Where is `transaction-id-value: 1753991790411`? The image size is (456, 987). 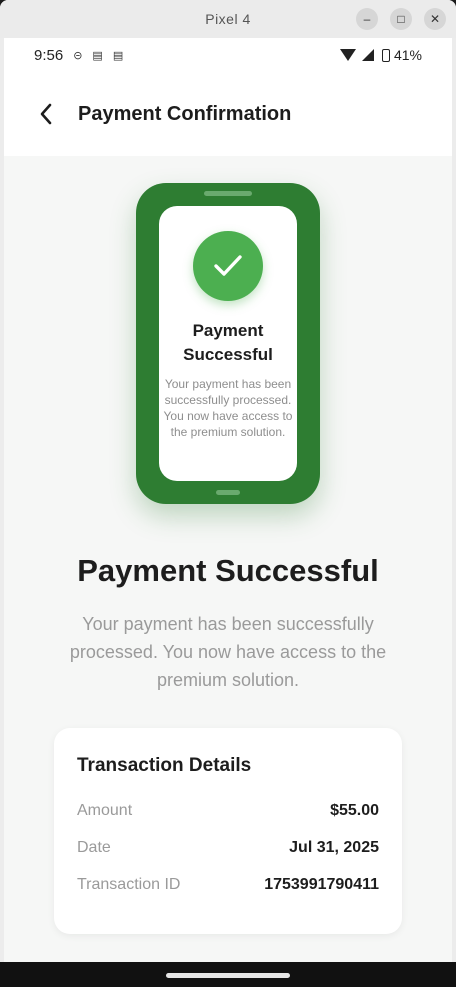 transaction-id-value: 1753991790411 is located at coordinates (321, 884).